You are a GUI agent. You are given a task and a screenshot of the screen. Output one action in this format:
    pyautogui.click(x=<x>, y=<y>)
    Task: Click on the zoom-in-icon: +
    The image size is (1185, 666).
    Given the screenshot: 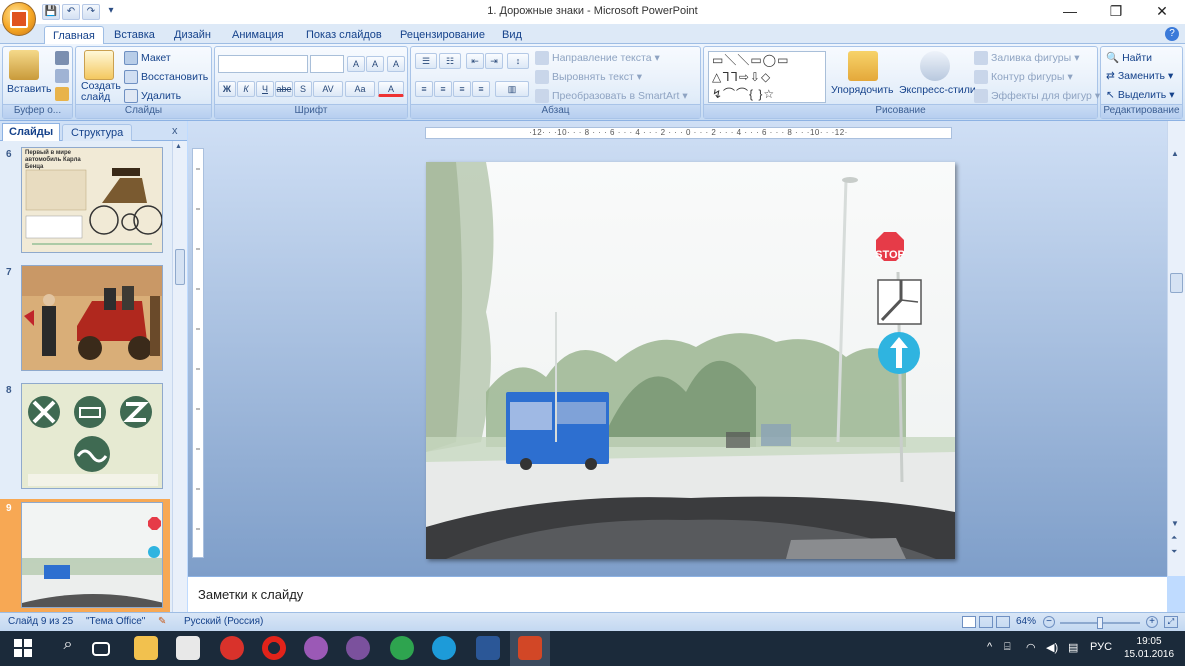 What is the action you would take?
    pyautogui.click(x=1152, y=622)
    